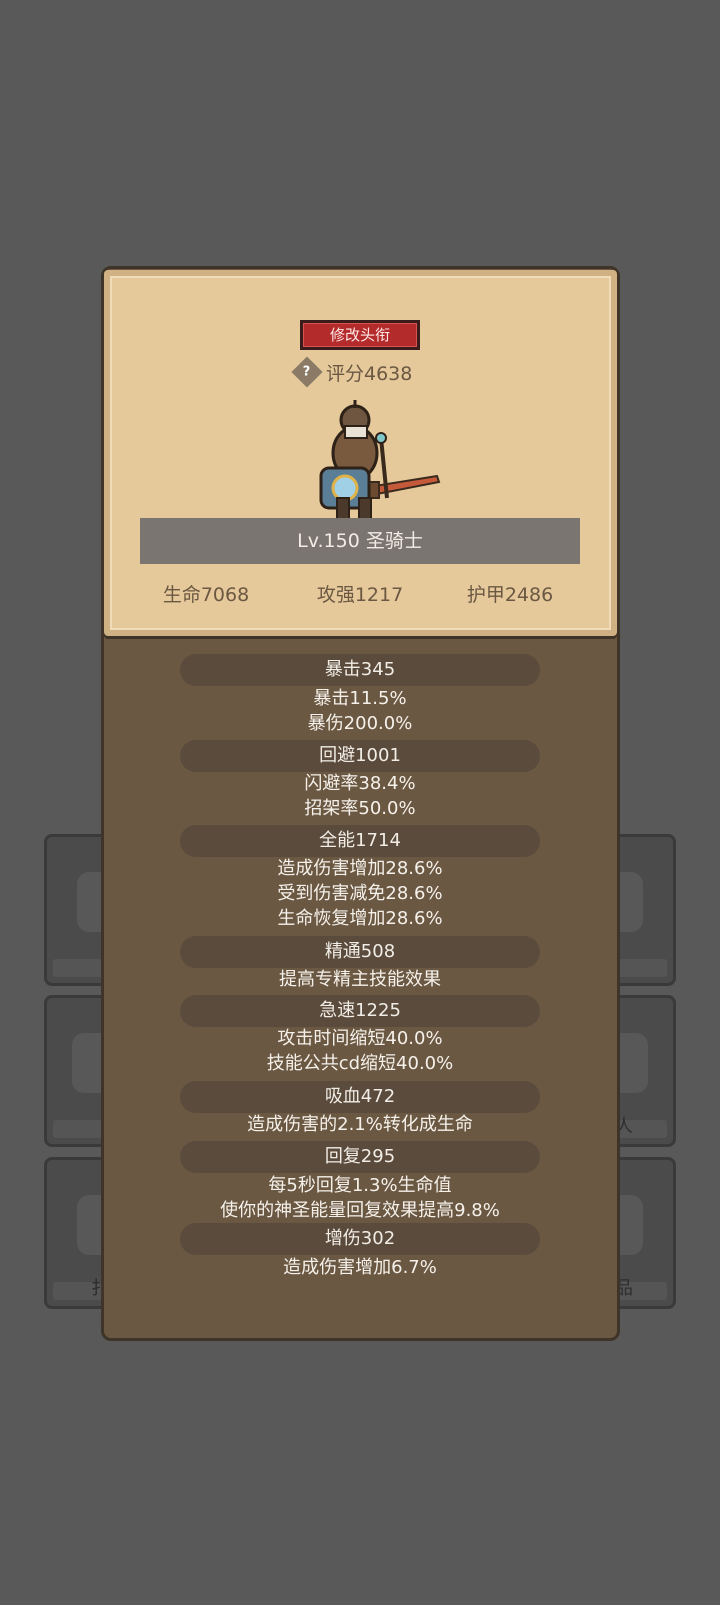  Describe the element at coordinates (360, 670) in the screenshot. I see `attribute-header-crit: 暴击345` at that location.